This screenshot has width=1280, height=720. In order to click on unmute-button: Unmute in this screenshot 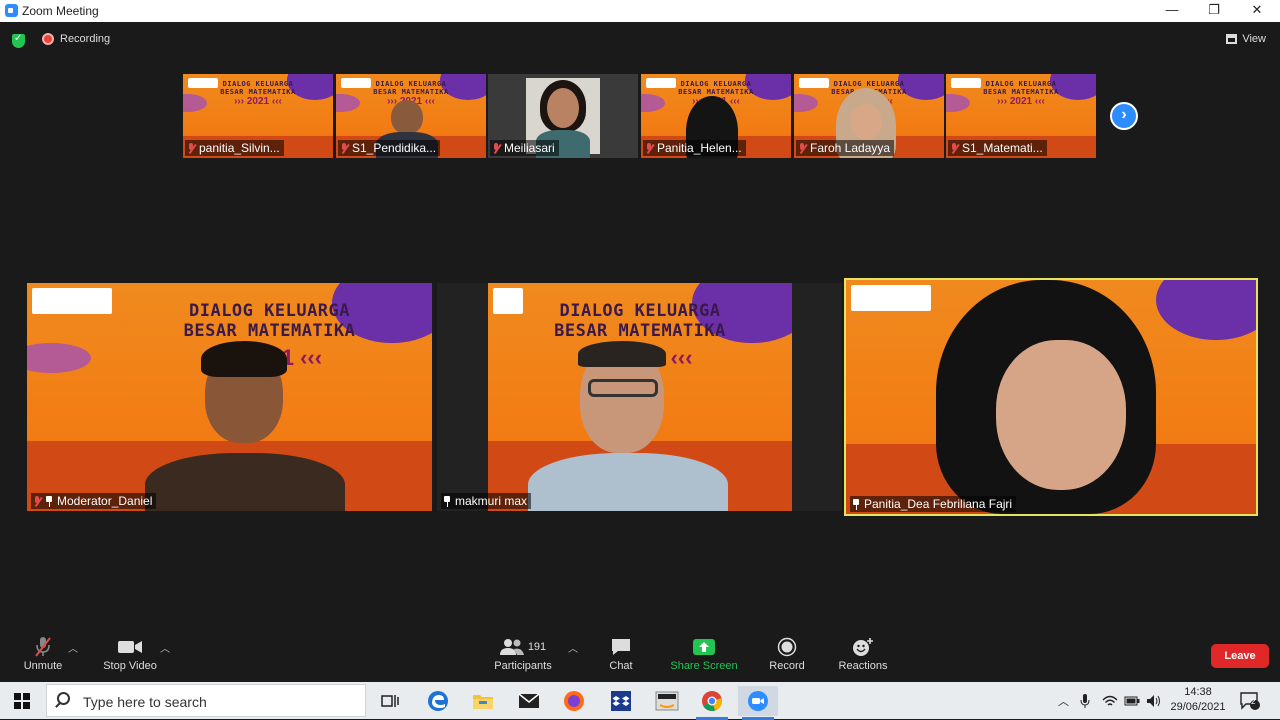, I will do `click(43, 653)`.